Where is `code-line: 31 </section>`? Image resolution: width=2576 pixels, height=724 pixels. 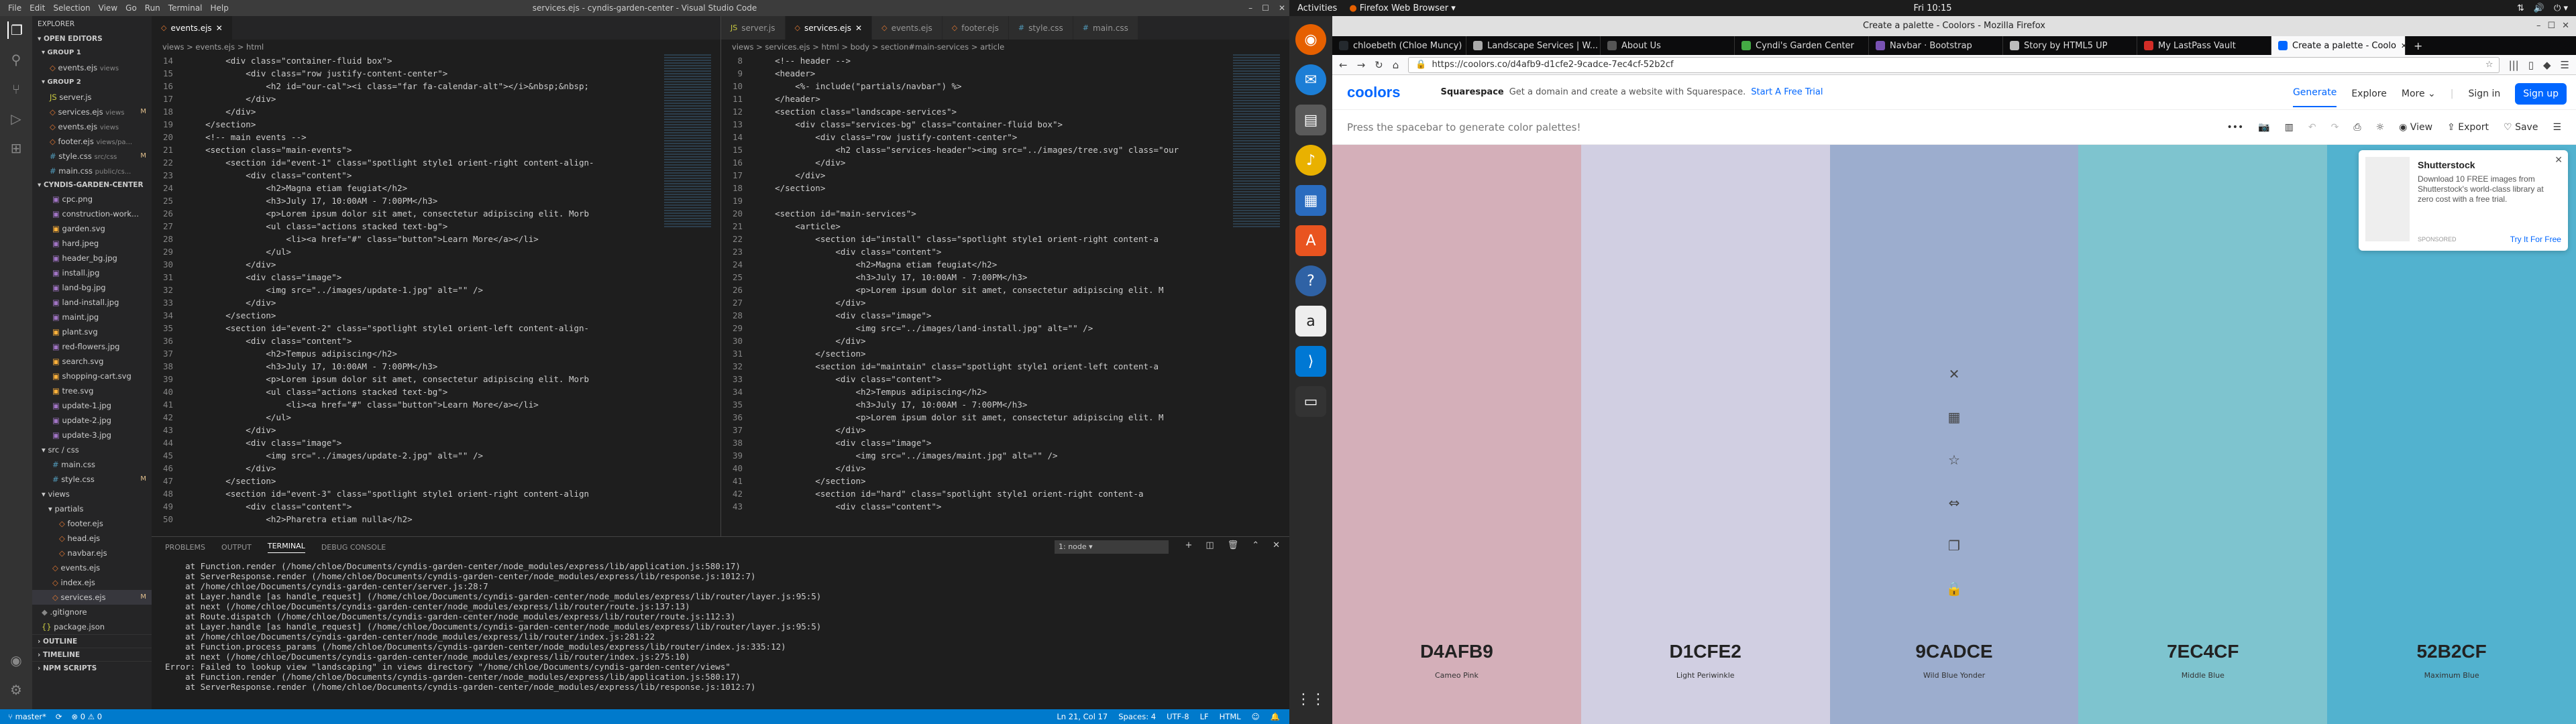
code-line: 31 </section> is located at coordinates (1005, 353).